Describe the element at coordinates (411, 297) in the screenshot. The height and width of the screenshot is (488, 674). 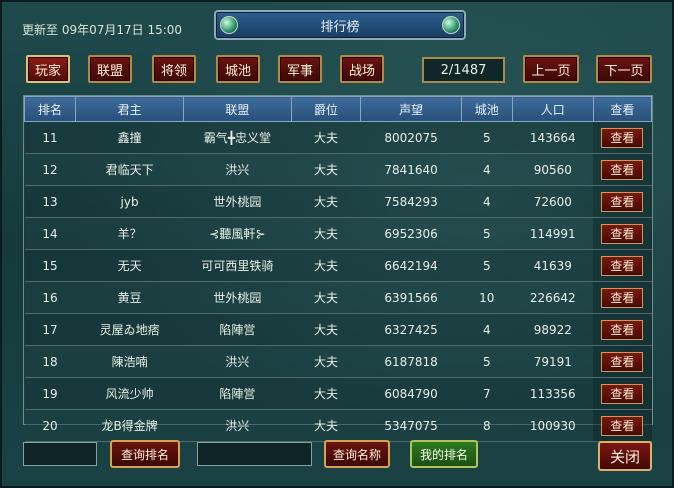
I see `cell-prestige: 6391566` at that location.